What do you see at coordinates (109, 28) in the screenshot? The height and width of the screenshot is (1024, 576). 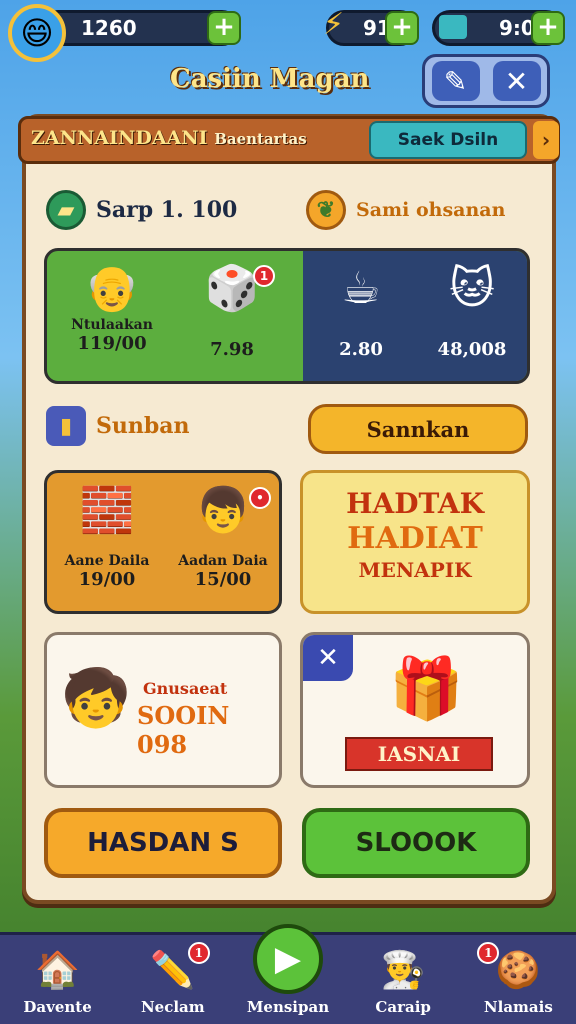 I see `coin-value: 1260` at bounding box center [109, 28].